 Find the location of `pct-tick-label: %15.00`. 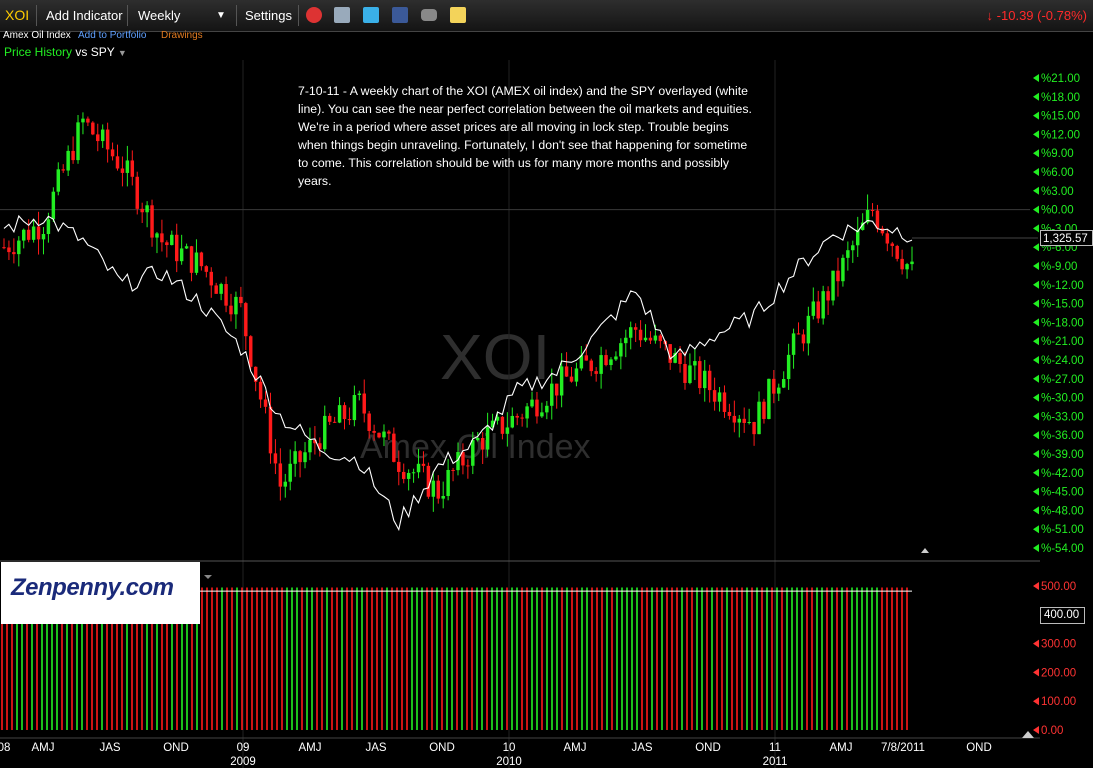

pct-tick-label: %15.00 is located at coordinates (1060, 117).